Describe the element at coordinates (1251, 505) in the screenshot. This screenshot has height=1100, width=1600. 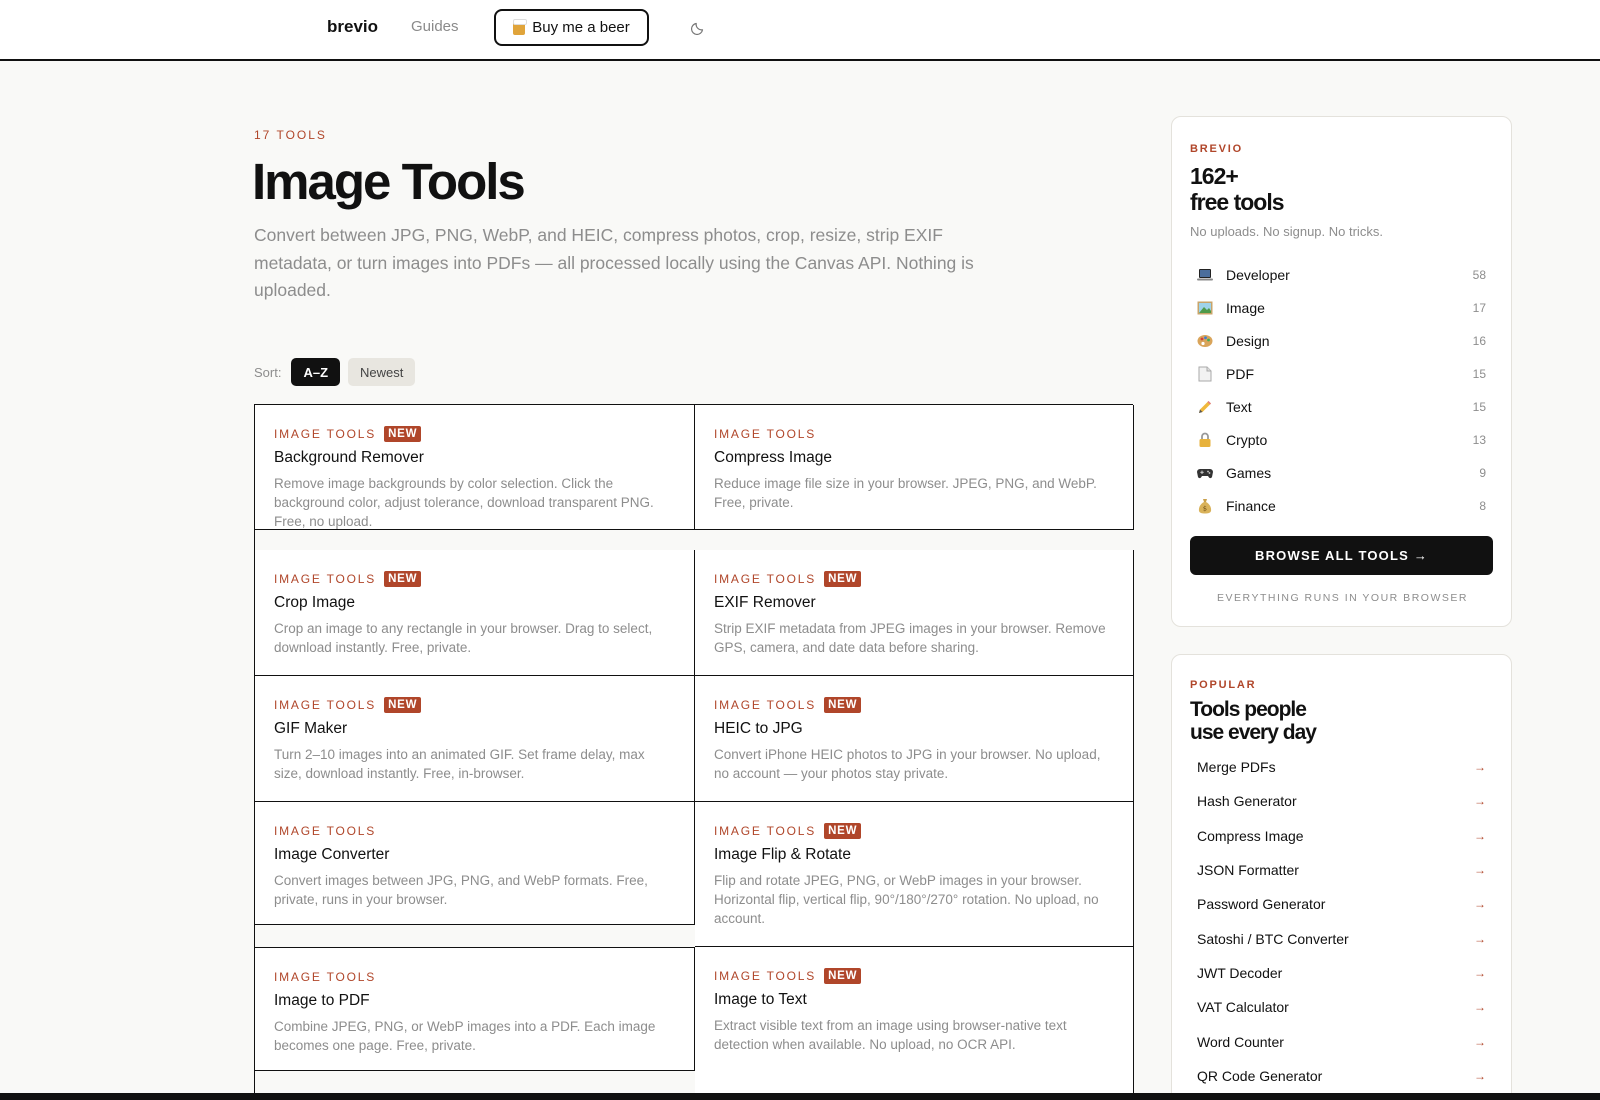
I see `category-name: Finance` at that location.